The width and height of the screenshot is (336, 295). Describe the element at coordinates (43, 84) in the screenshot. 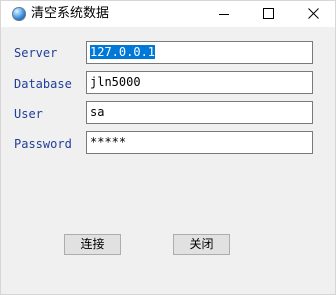

I see `database-label: Database` at that location.